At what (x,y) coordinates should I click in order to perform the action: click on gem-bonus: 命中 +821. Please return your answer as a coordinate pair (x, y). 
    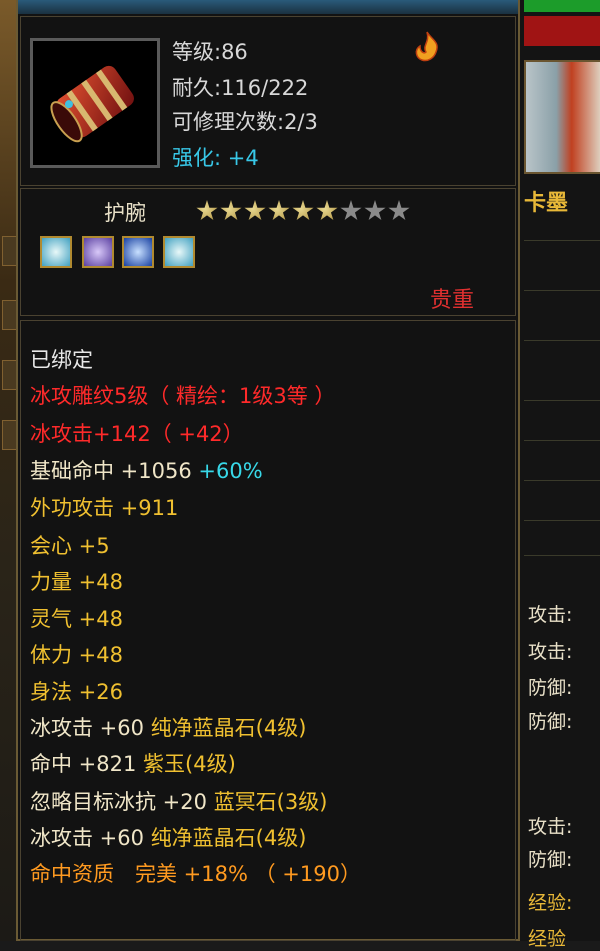
    Looking at the image, I should click on (83, 764).